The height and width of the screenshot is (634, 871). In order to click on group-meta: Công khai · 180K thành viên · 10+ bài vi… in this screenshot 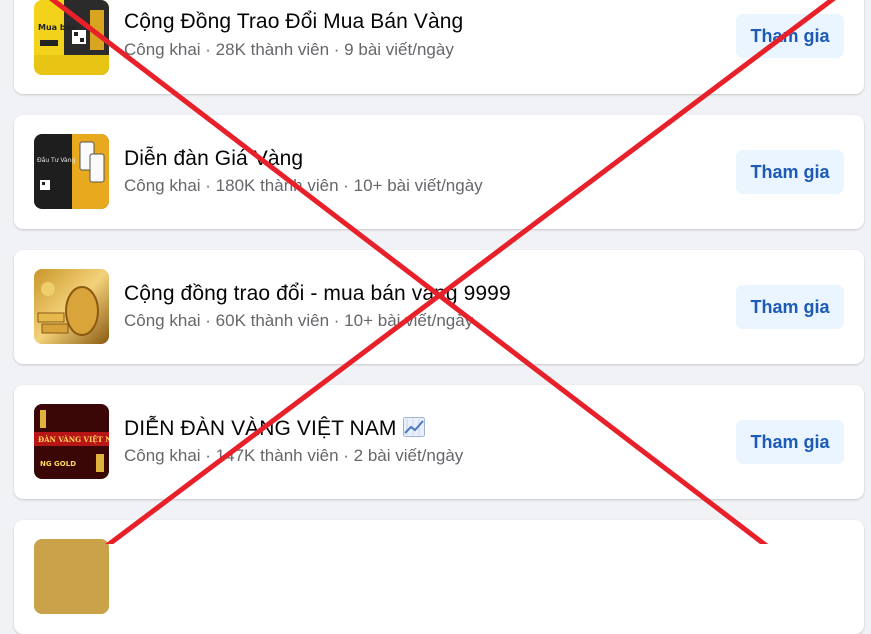, I will do `click(303, 185)`.